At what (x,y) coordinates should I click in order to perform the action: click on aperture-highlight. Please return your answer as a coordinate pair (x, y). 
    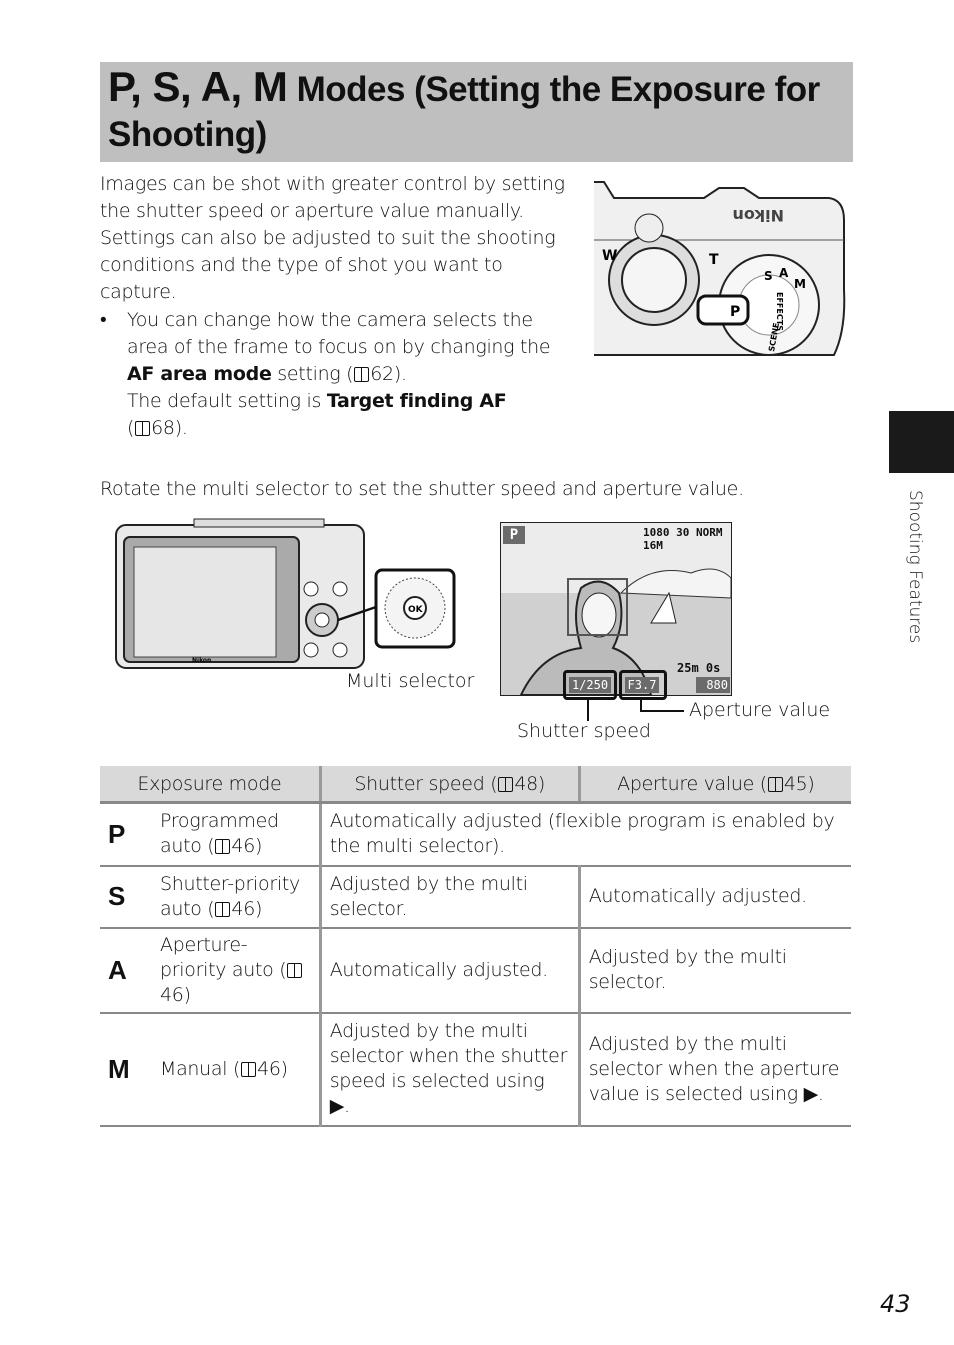
    Looking at the image, I should click on (643, 685).